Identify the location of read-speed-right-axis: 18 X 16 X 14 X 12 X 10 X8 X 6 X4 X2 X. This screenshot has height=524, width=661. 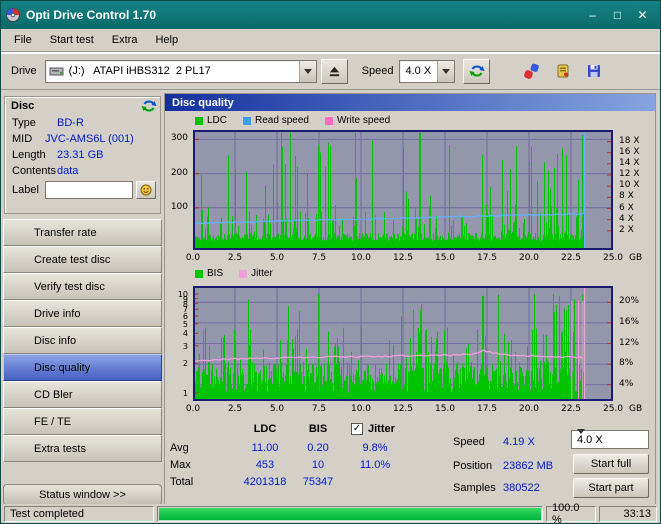
(636, 190).